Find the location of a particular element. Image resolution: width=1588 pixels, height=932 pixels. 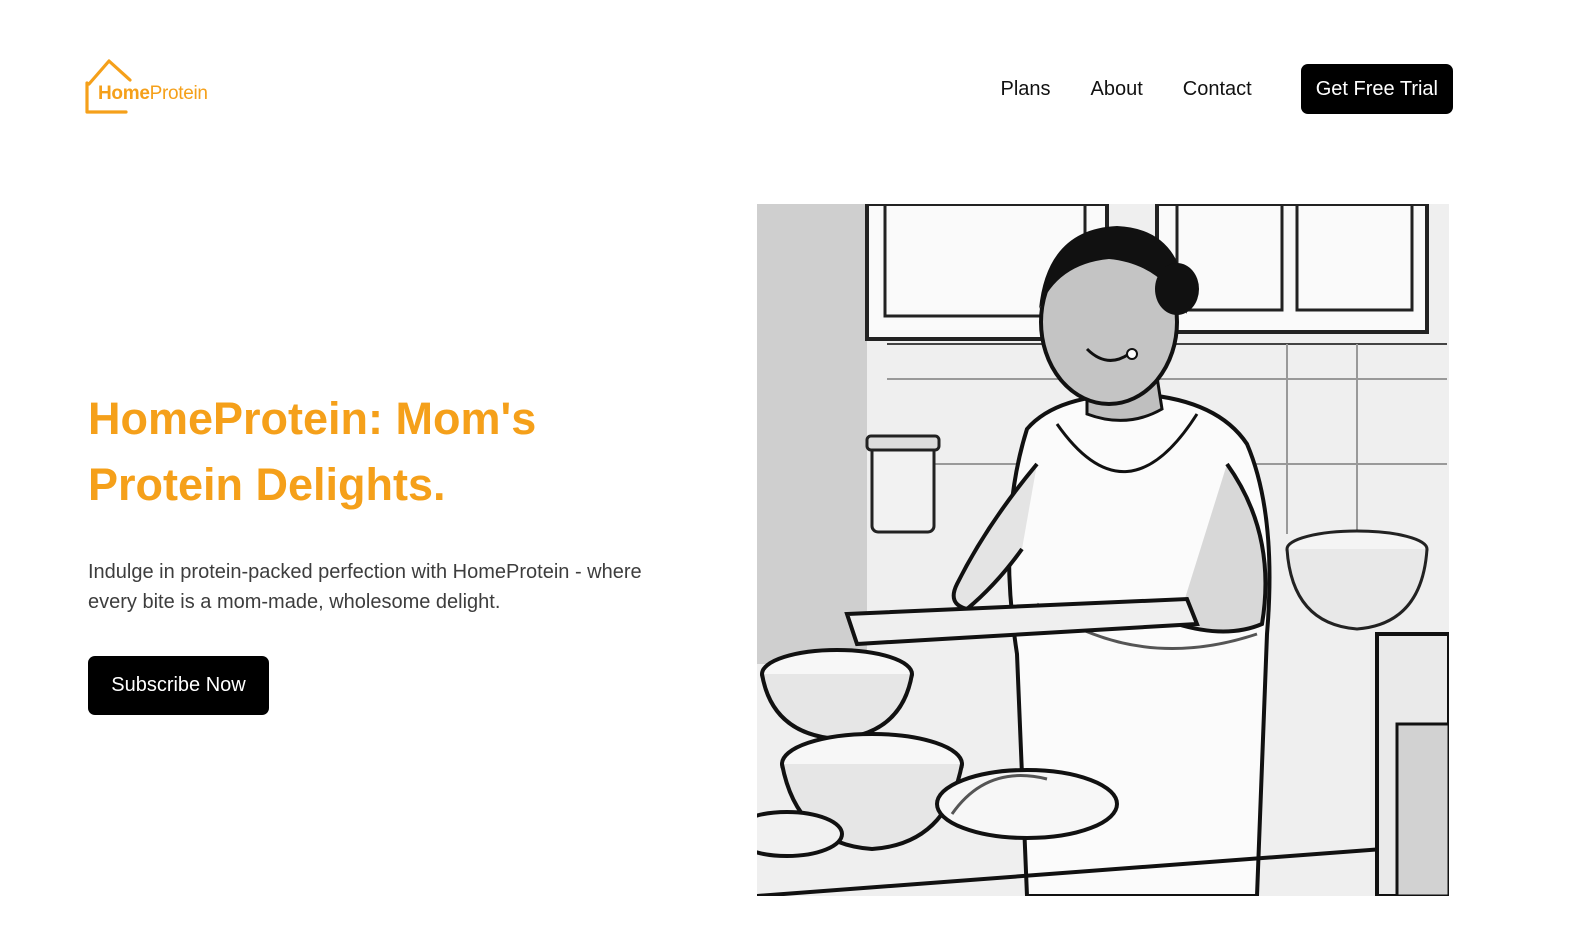

hero-title: HomeProtein: Mom's Protein Delights. is located at coordinates (312, 451).